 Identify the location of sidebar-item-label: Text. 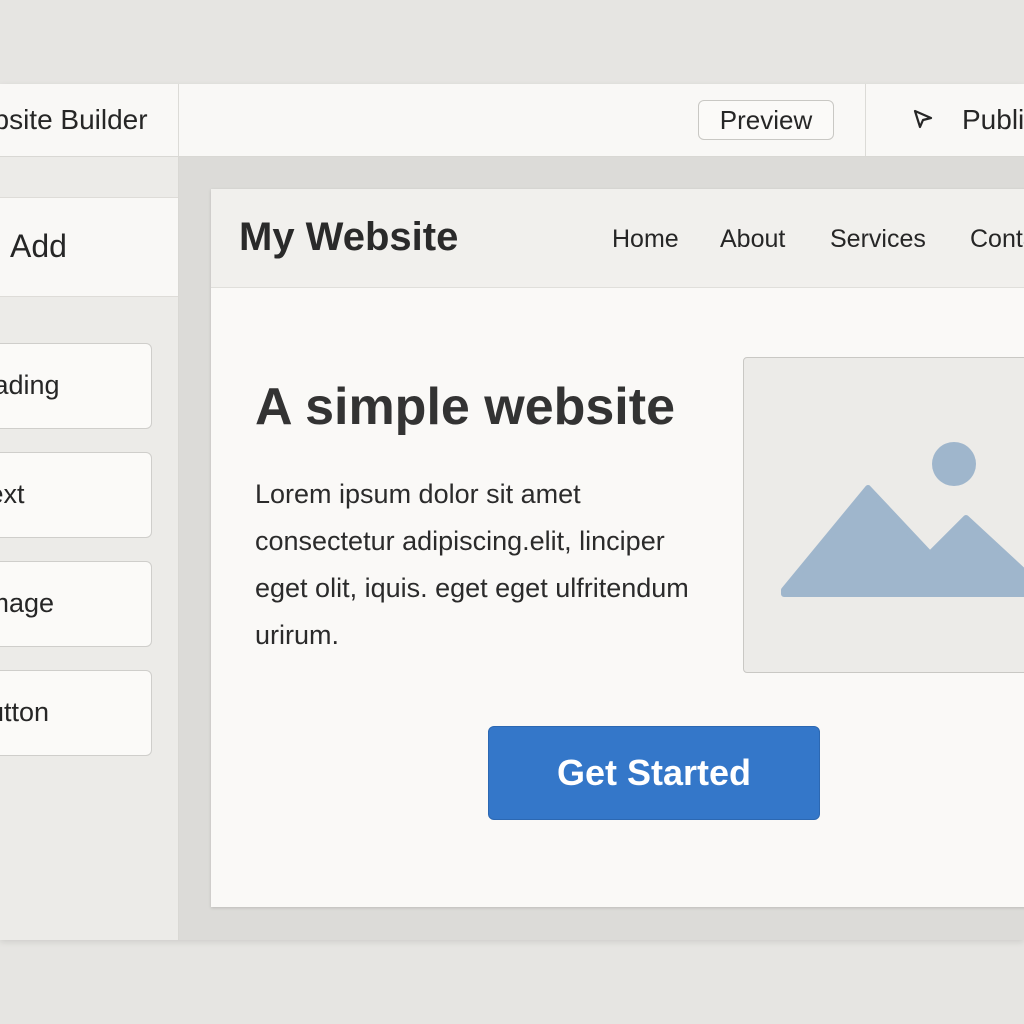
(12, 494).